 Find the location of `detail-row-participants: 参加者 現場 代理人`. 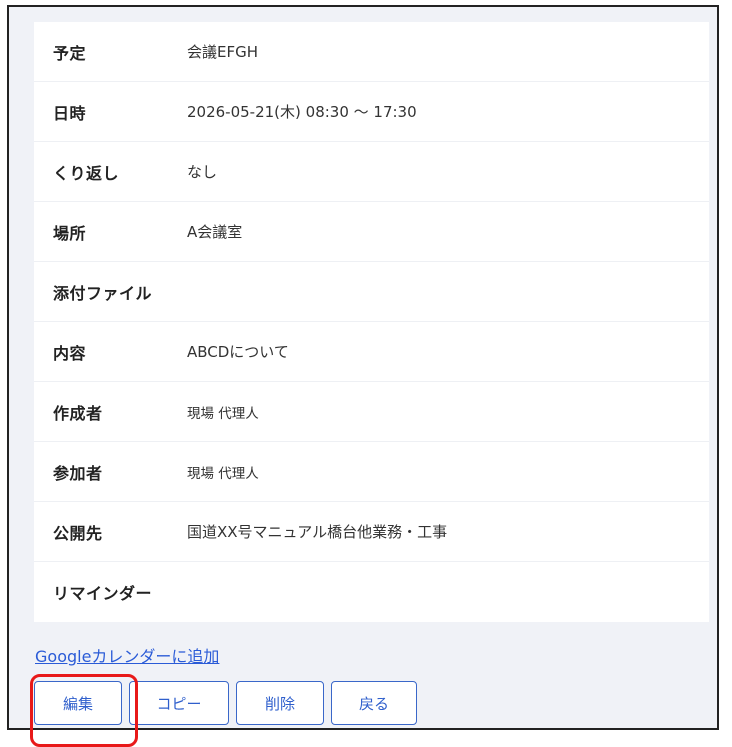

detail-row-participants: 参加者 現場 代理人 is located at coordinates (371, 472).